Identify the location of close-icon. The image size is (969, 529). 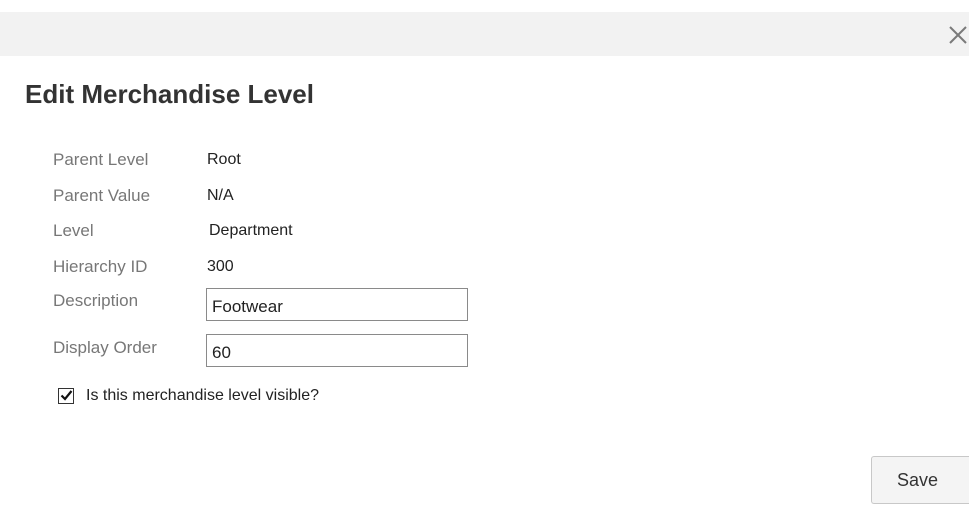
(958, 35).